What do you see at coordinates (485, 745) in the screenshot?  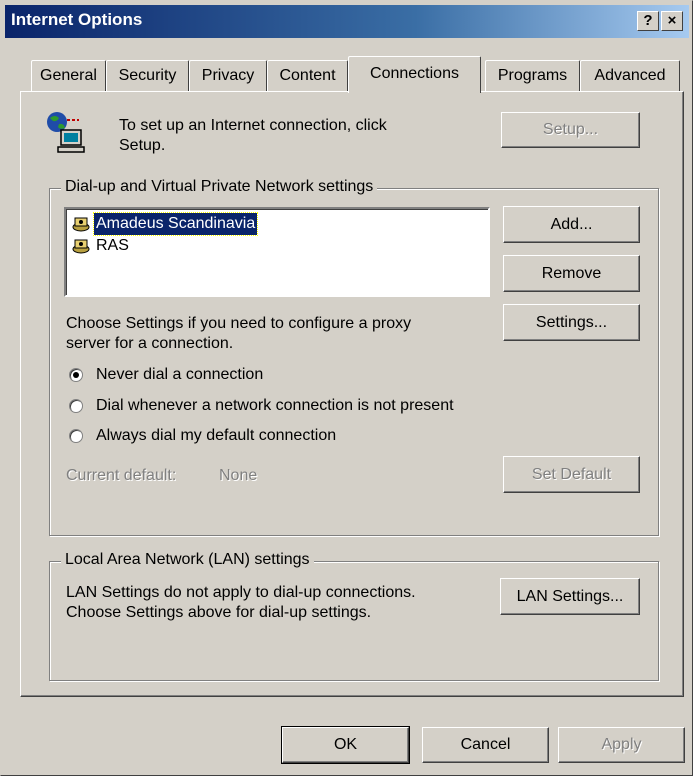 I see `cancel-button: Cancel` at bounding box center [485, 745].